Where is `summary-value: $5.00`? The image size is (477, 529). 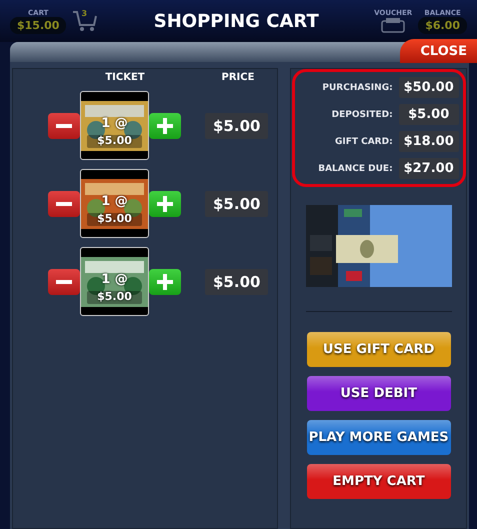 summary-value: $5.00 is located at coordinates (428, 114).